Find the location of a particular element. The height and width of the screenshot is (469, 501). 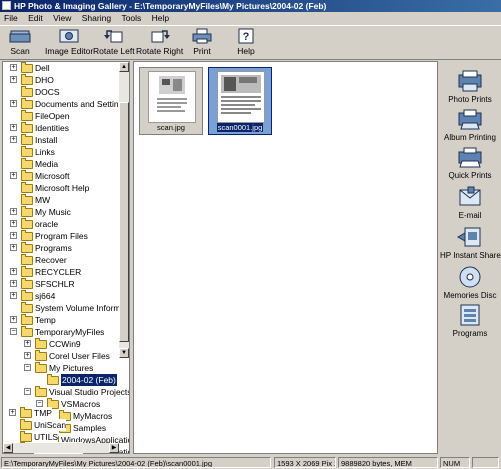

scan-button: Scan is located at coordinates (20, 42).